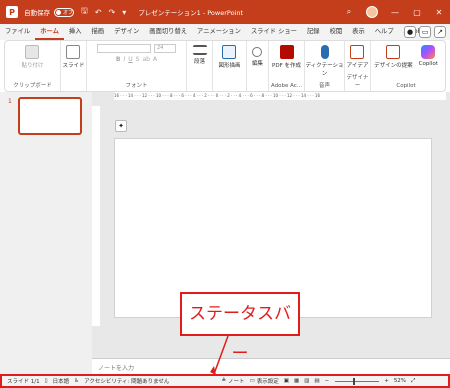  Describe the element at coordinates (357, 381) in the screenshot. I see `zoom-slider` at that location.